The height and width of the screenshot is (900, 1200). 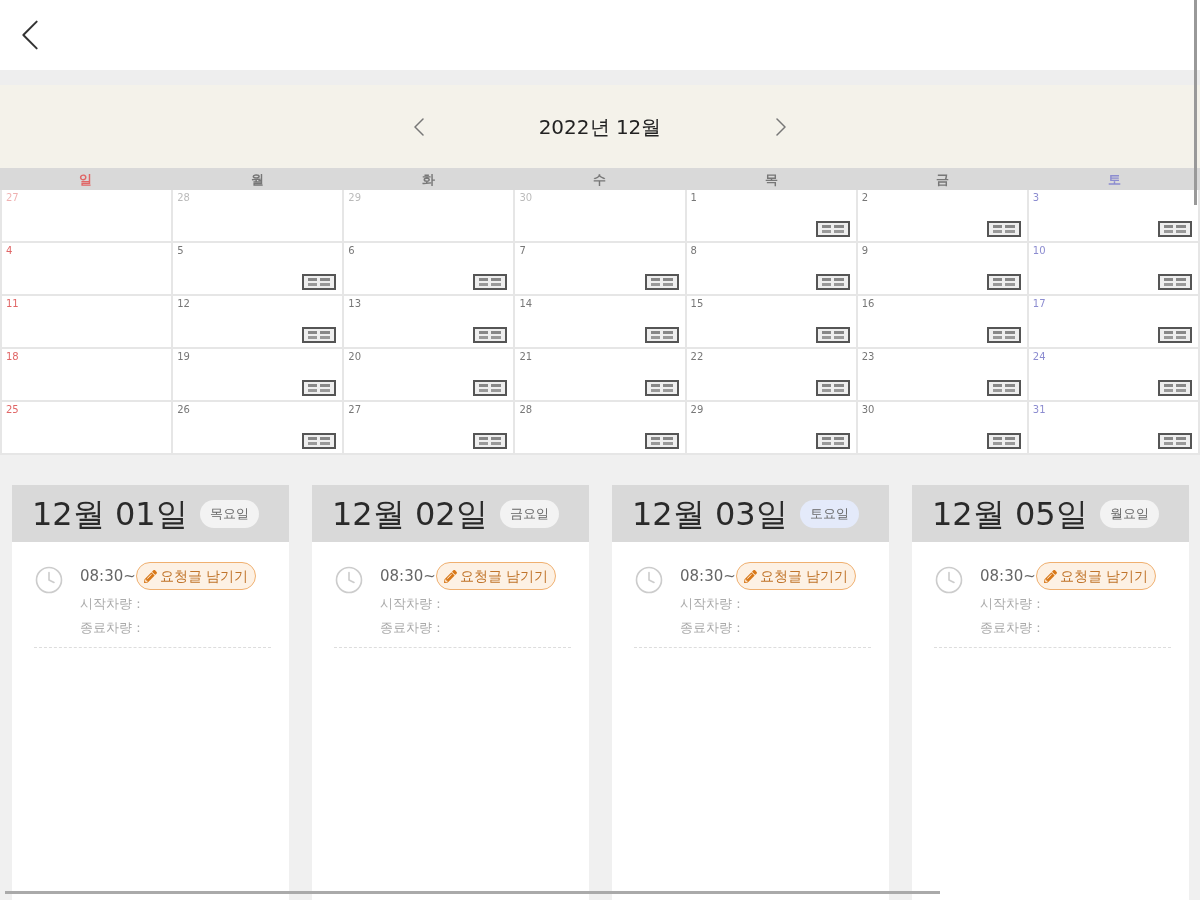 I want to click on calendar-day-cell: 30, so click(x=942, y=427).